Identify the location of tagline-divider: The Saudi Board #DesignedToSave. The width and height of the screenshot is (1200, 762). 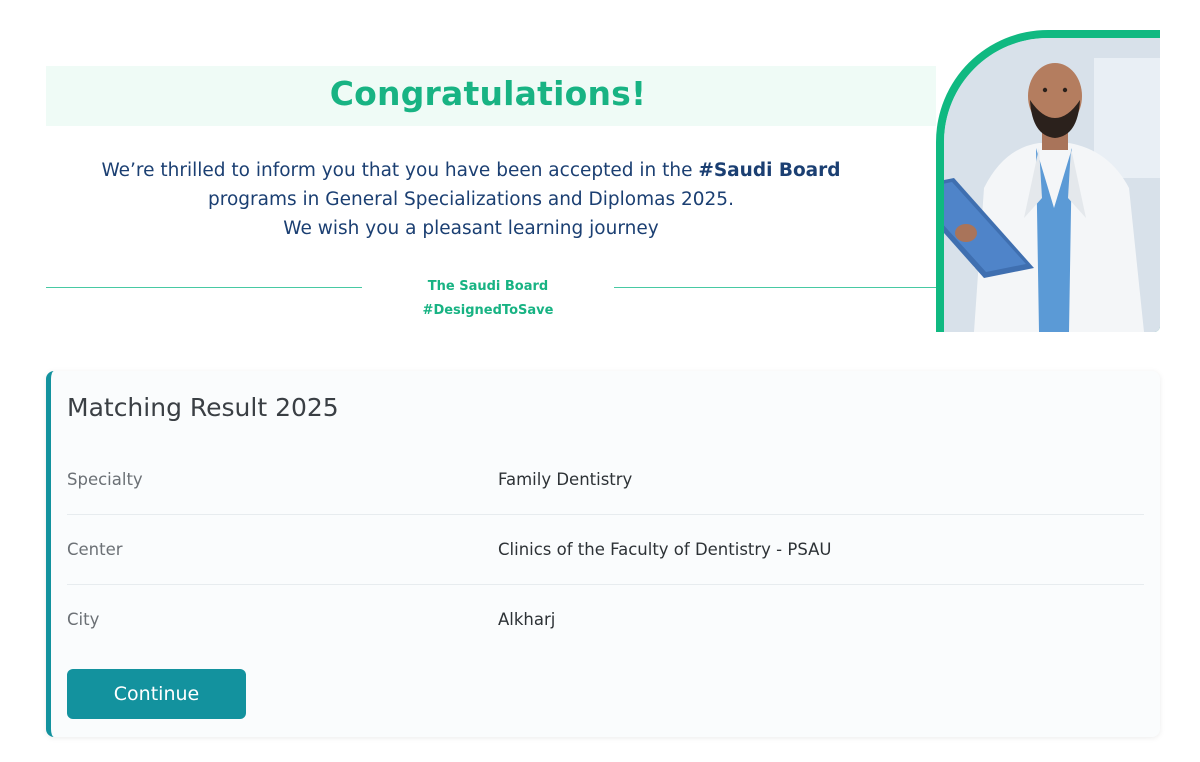
(491, 296).